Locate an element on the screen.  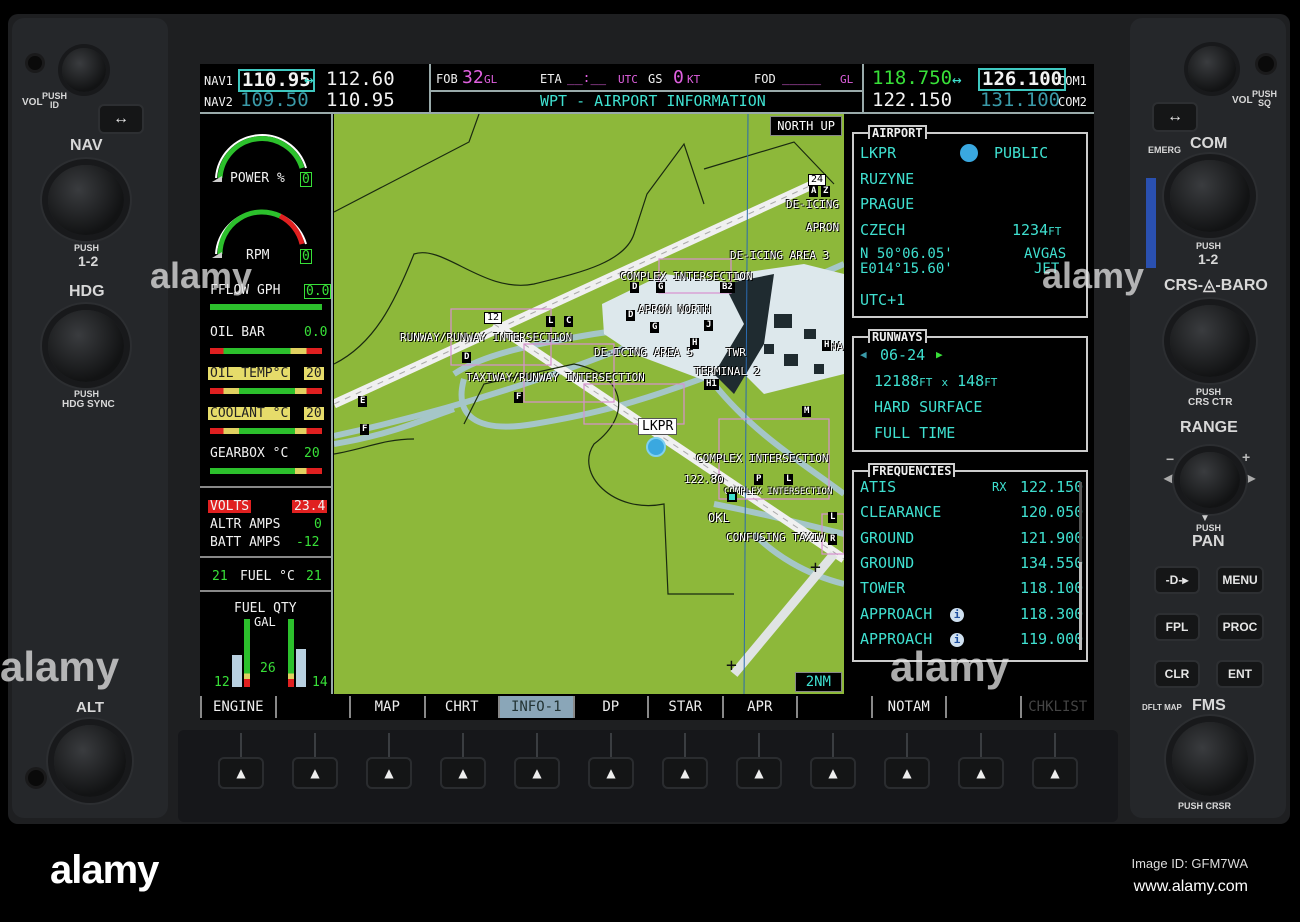
fuel-total-value: 26 is located at coordinates (268, 668).